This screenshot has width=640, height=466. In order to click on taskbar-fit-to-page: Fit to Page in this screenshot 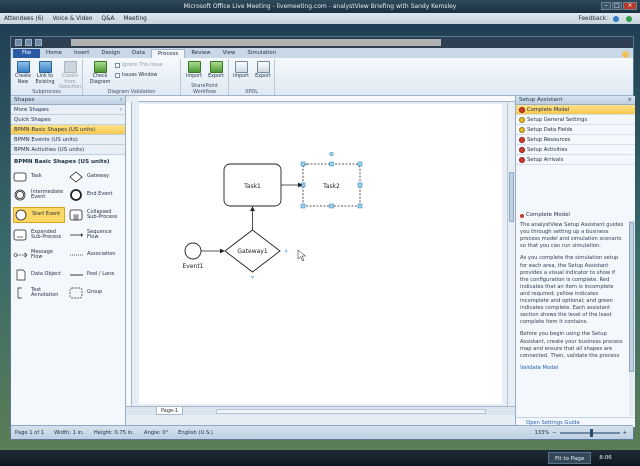, I will do `click(570, 458)`.